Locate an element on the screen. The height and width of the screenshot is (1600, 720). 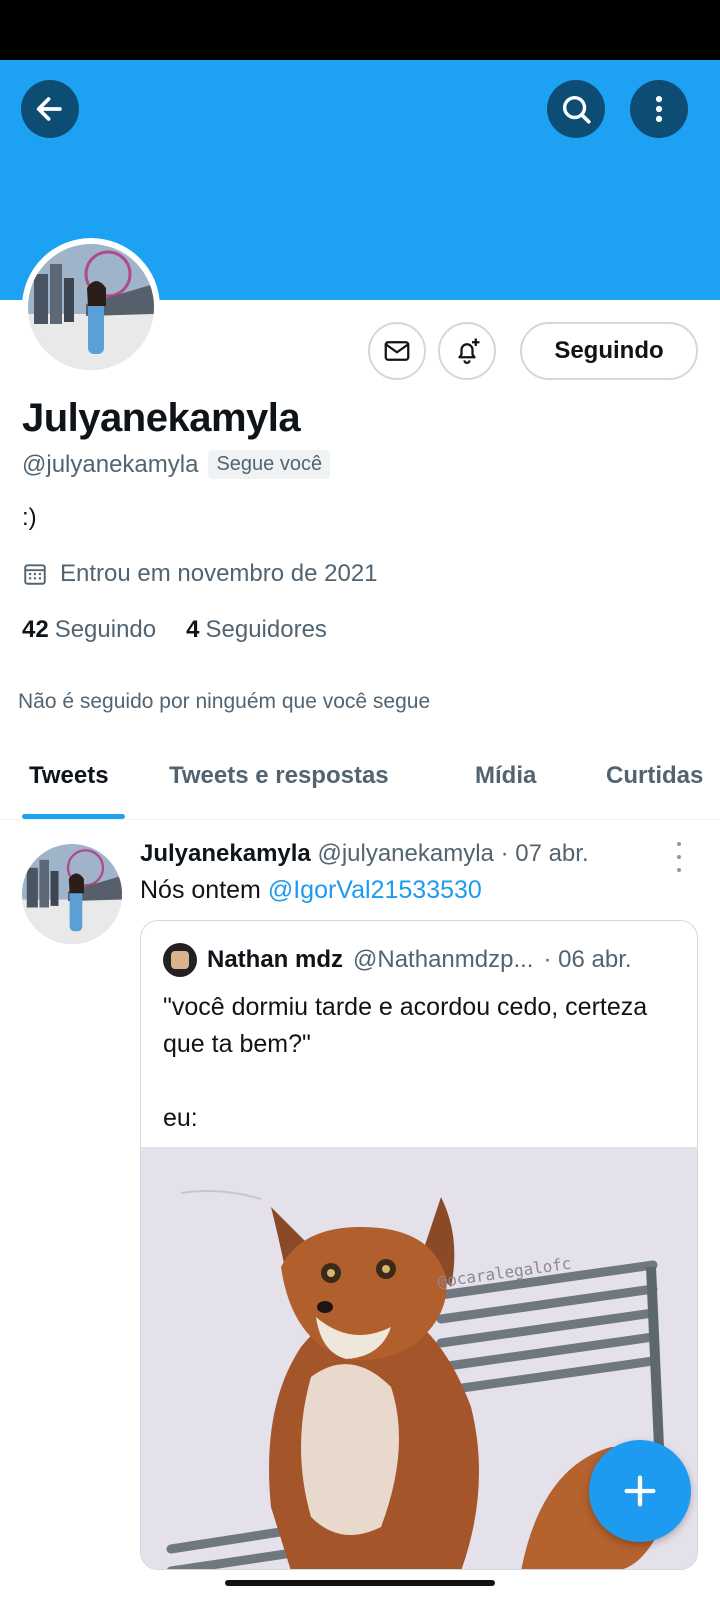
more-options-button is located at coordinates (659, 109).